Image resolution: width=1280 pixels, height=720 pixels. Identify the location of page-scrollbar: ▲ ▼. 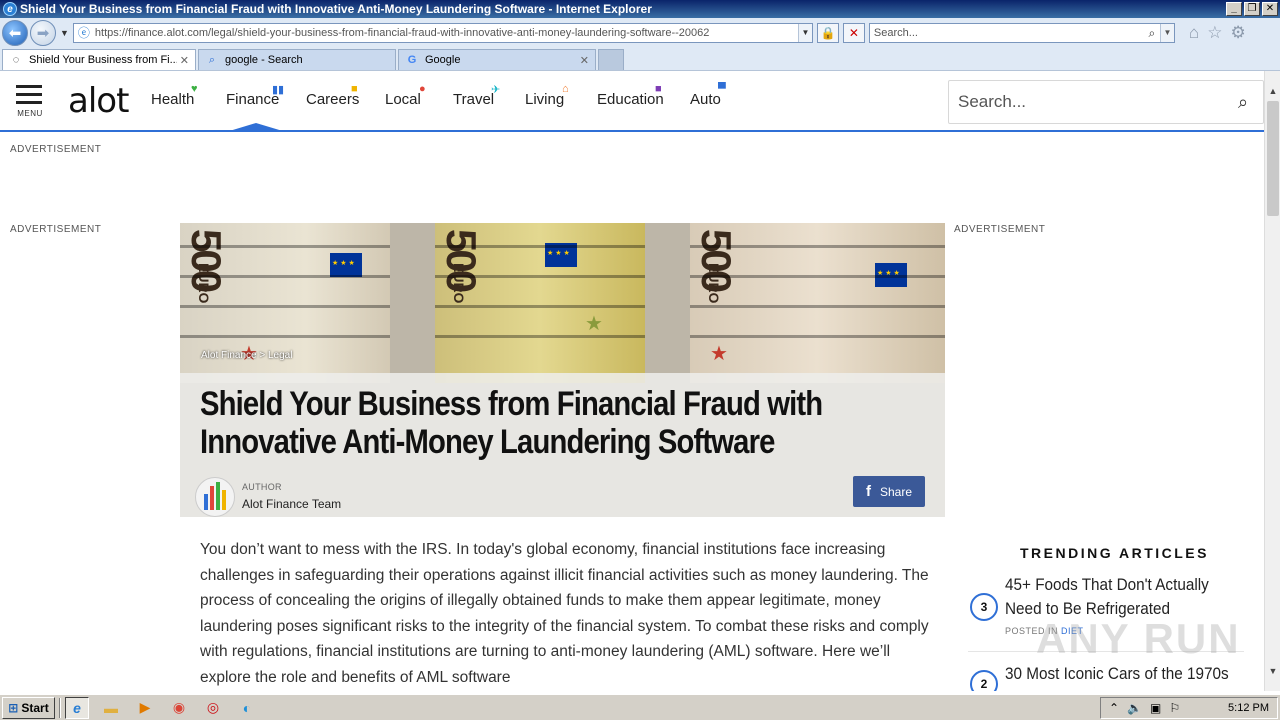
(1272, 381).